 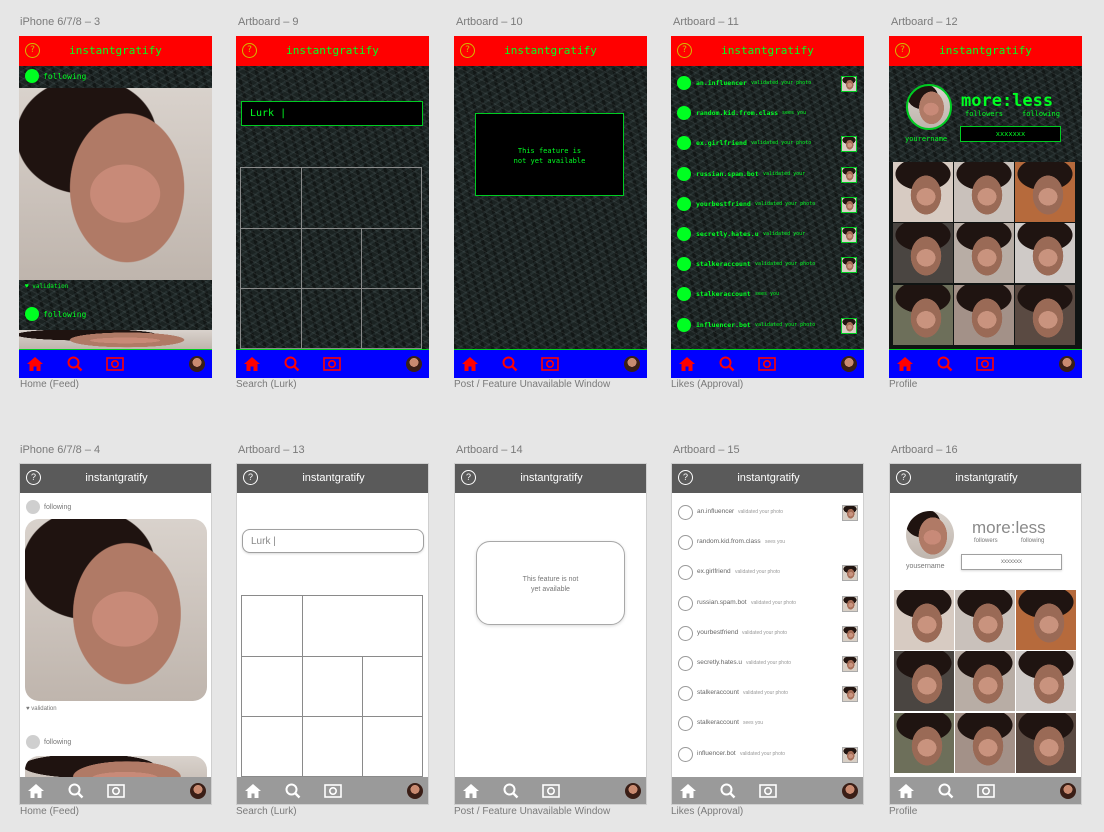 What do you see at coordinates (767, 144) in the screenshot?
I see `like-row: ex.girlfriend validated your photo` at bounding box center [767, 144].